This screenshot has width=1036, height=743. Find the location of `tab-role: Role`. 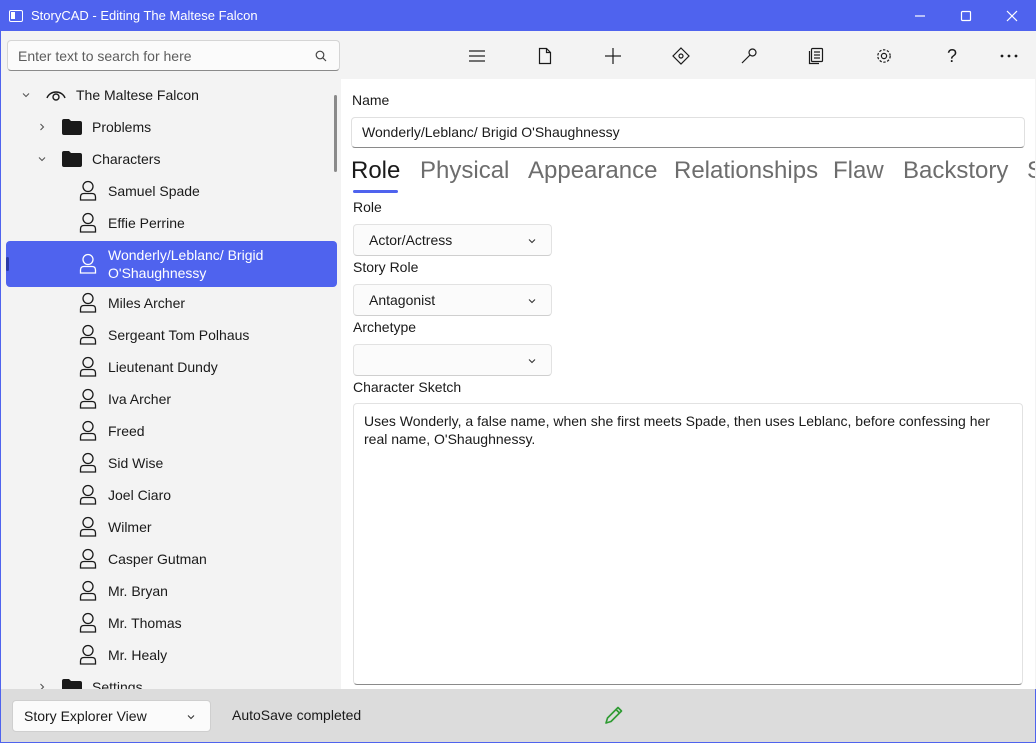

tab-role: Role is located at coordinates (375, 171).